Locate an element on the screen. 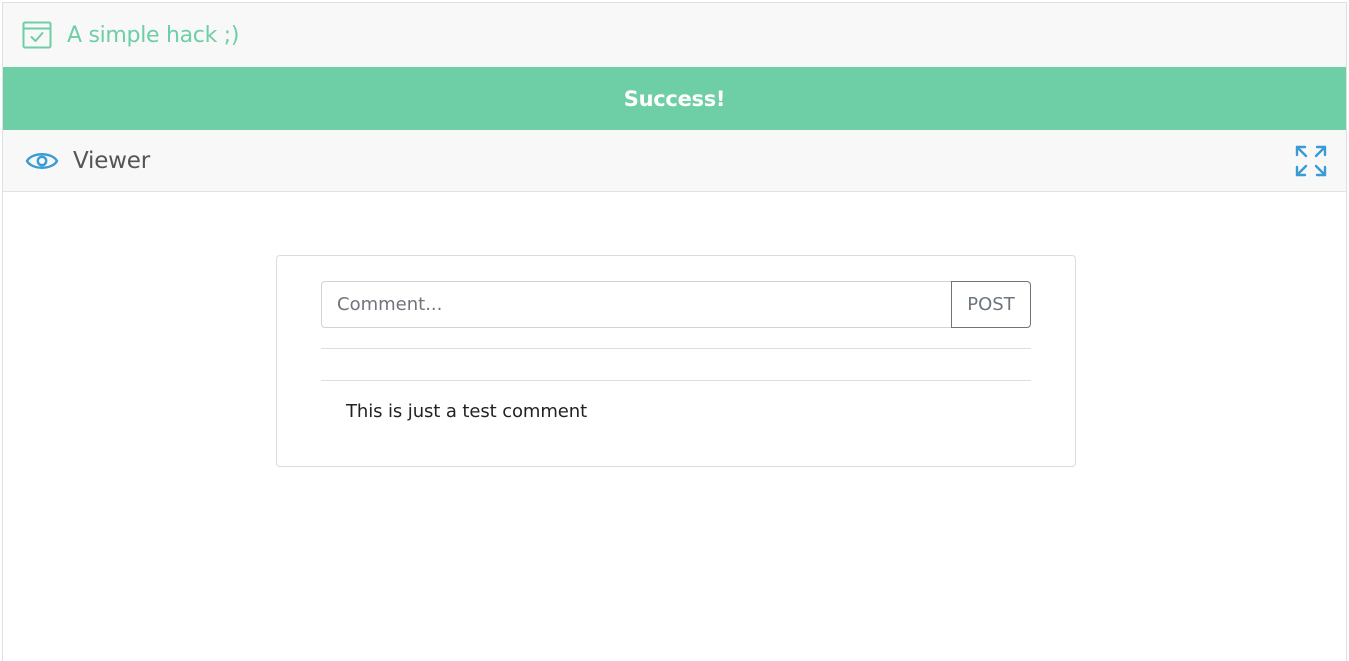  comment-input is located at coordinates (636, 304).